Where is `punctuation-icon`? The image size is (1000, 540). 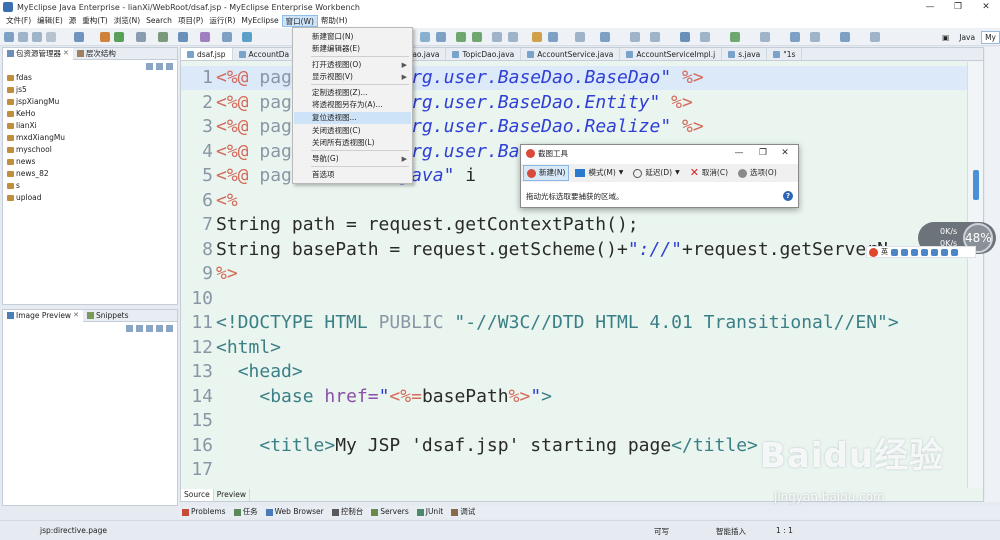 punctuation-icon is located at coordinates (894, 252).